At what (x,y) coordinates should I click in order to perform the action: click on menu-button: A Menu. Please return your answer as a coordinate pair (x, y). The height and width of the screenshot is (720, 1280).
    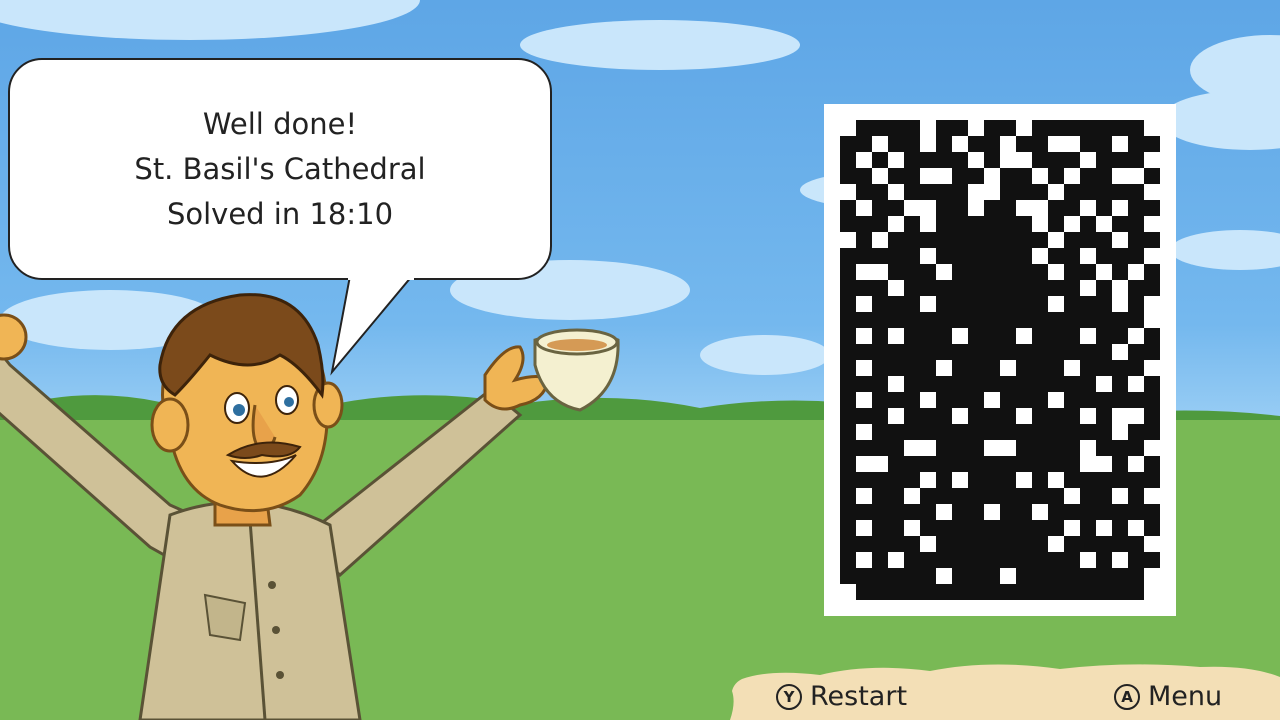
    Looking at the image, I should click on (1168, 696).